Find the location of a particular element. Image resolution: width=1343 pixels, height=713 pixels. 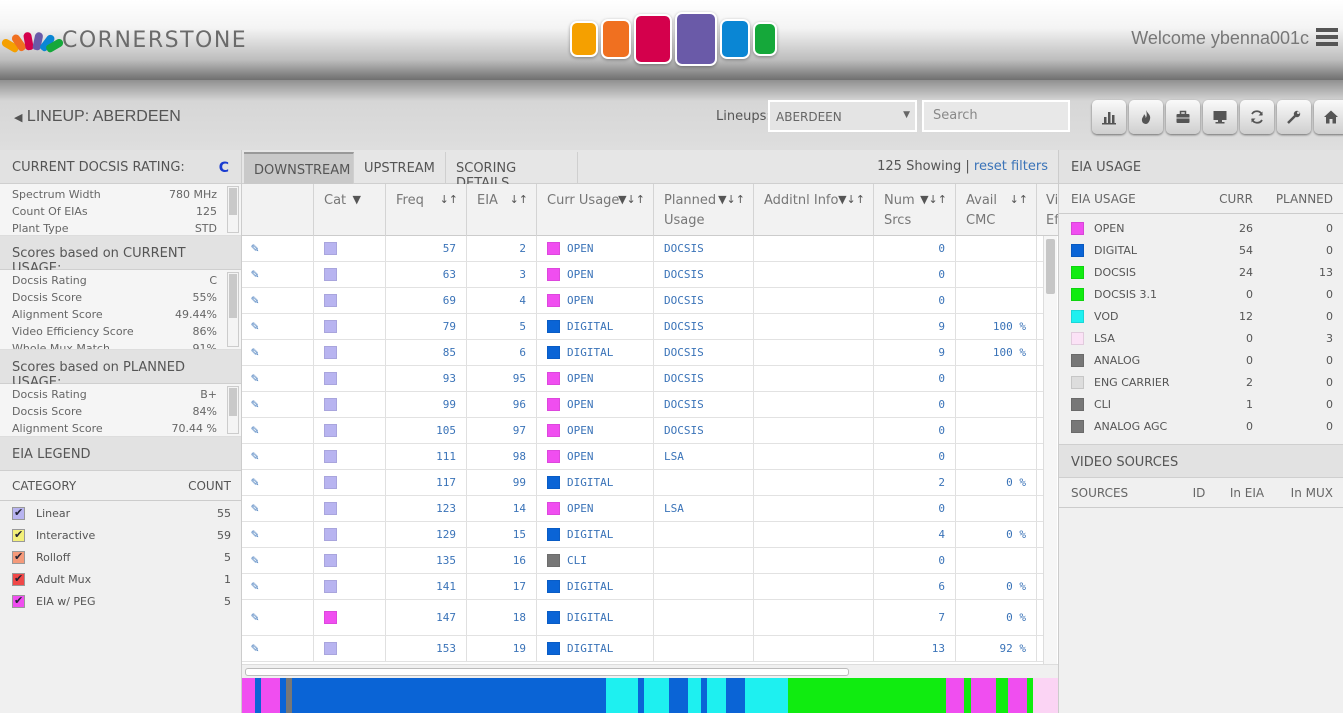

table-row: ✎ 93 95 OPEN DOCSIS 0 is located at coordinates (643, 379).